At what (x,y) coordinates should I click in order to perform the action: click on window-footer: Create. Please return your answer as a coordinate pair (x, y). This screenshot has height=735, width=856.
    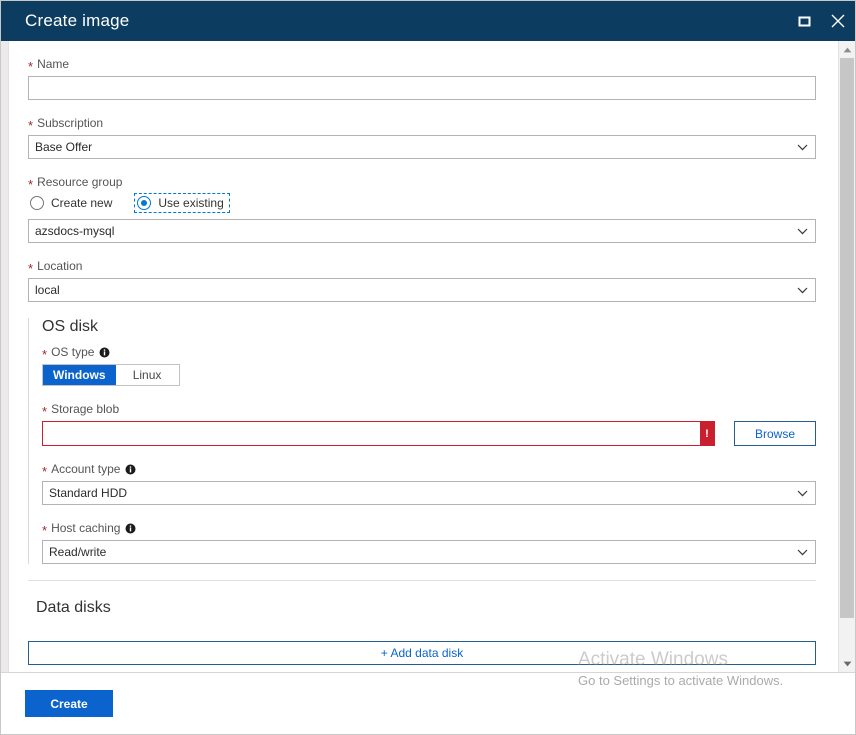
    Looking at the image, I should click on (428, 703).